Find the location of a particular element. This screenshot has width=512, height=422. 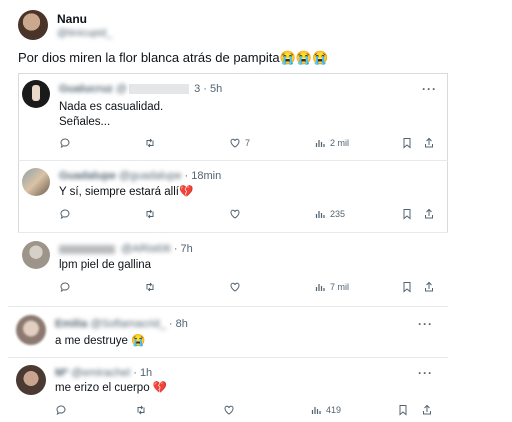

display-name: Nanu is located at coordinates (72, 19).